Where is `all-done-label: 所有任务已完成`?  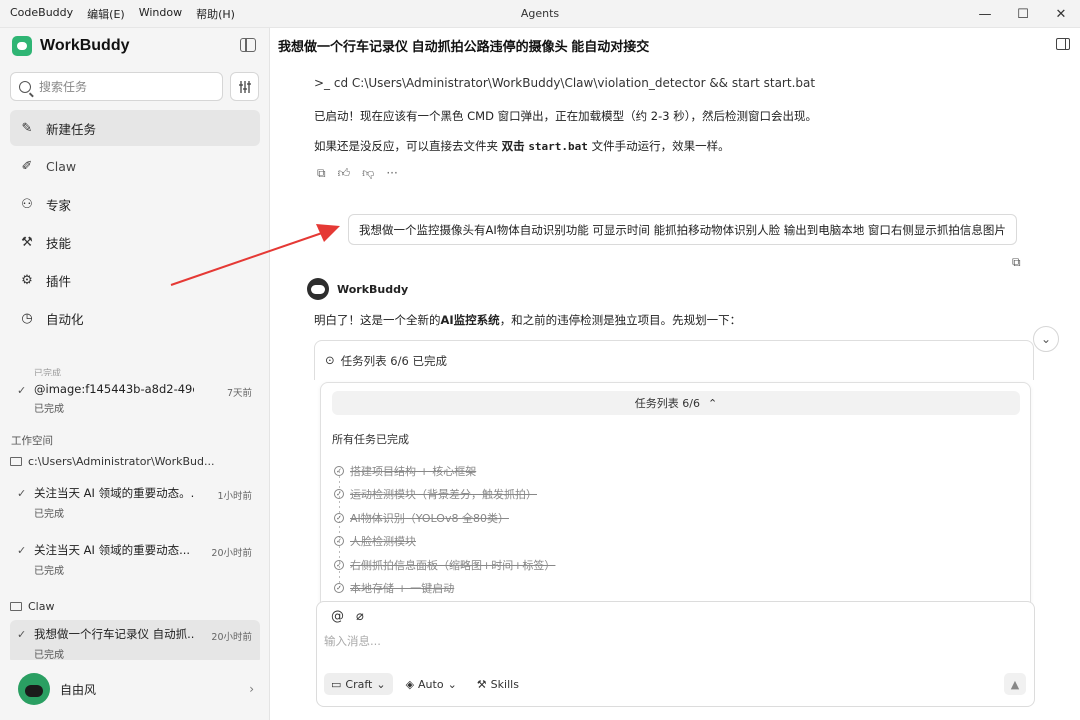 all-done-label: 所有任务已完成 is located at coordinates (370, 439).